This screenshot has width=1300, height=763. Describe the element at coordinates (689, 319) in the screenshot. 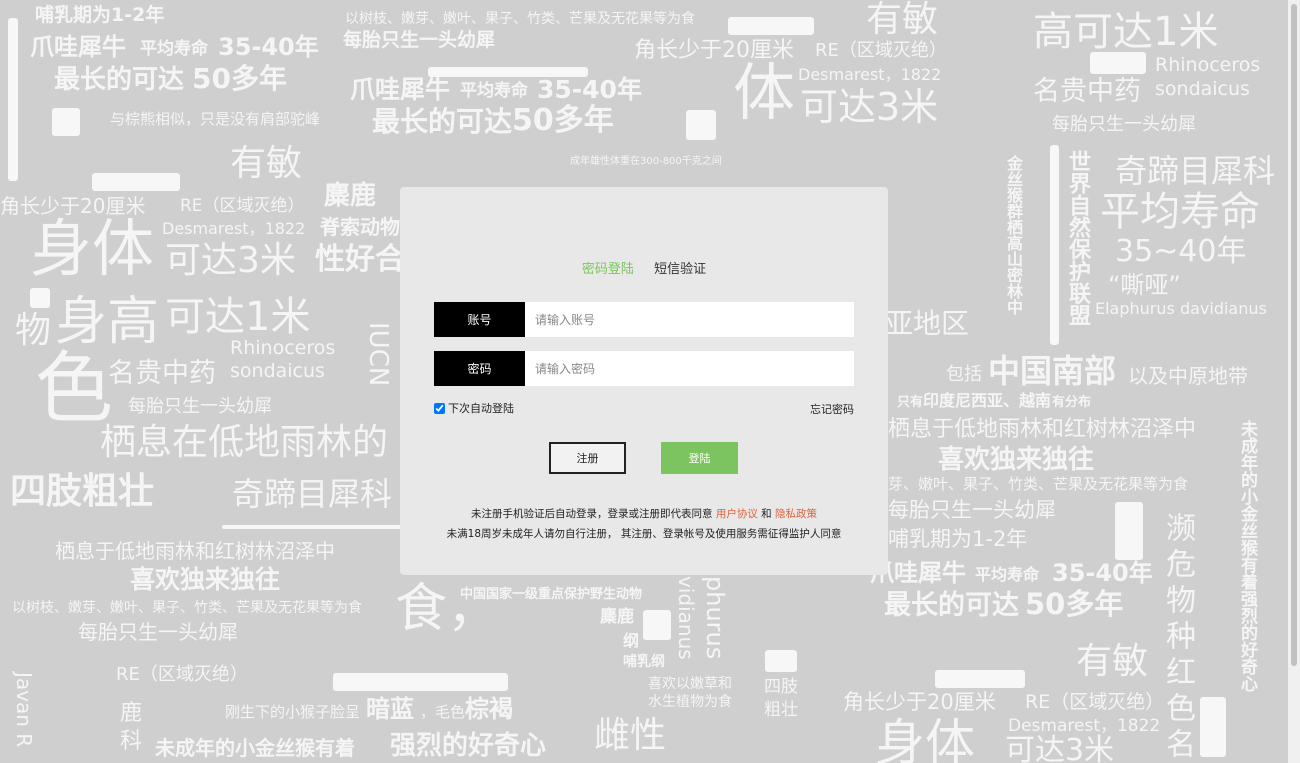

I see `account-input` at that location.